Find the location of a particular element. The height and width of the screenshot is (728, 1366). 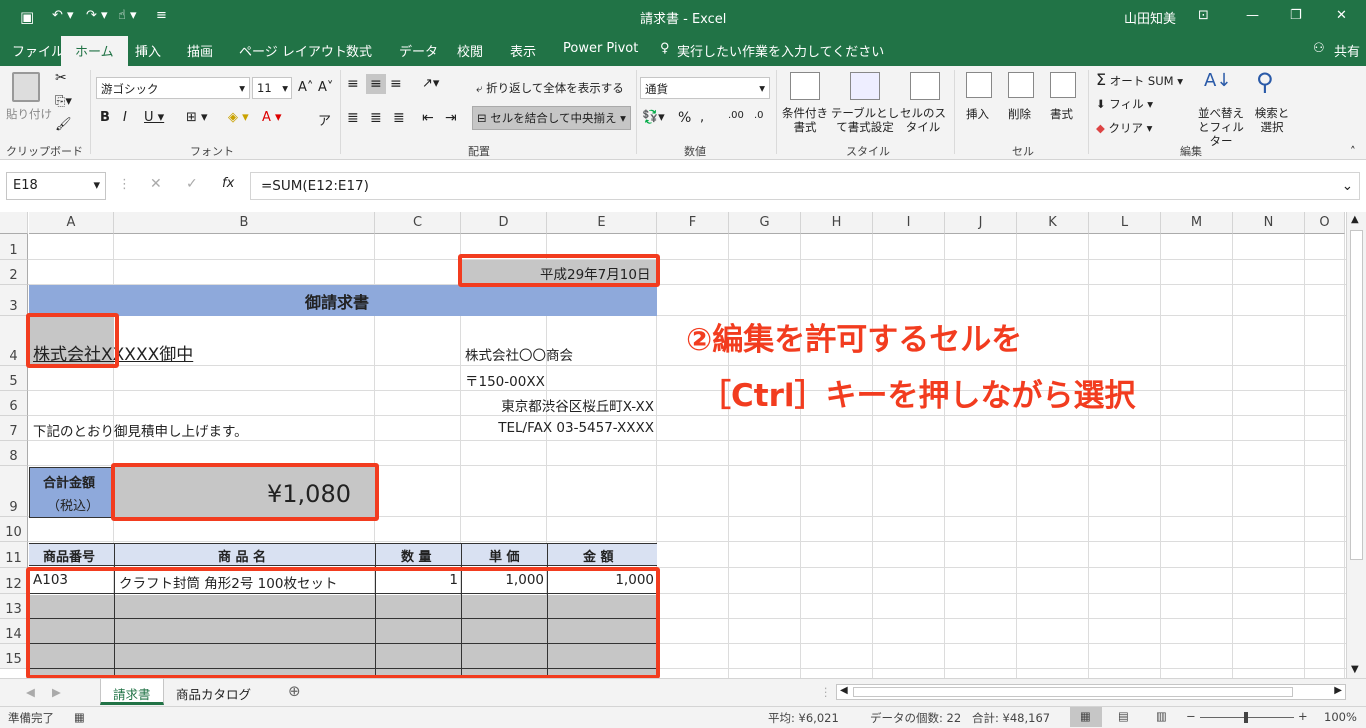

enter-icon: ✓ is located at coordinates (192, 184).